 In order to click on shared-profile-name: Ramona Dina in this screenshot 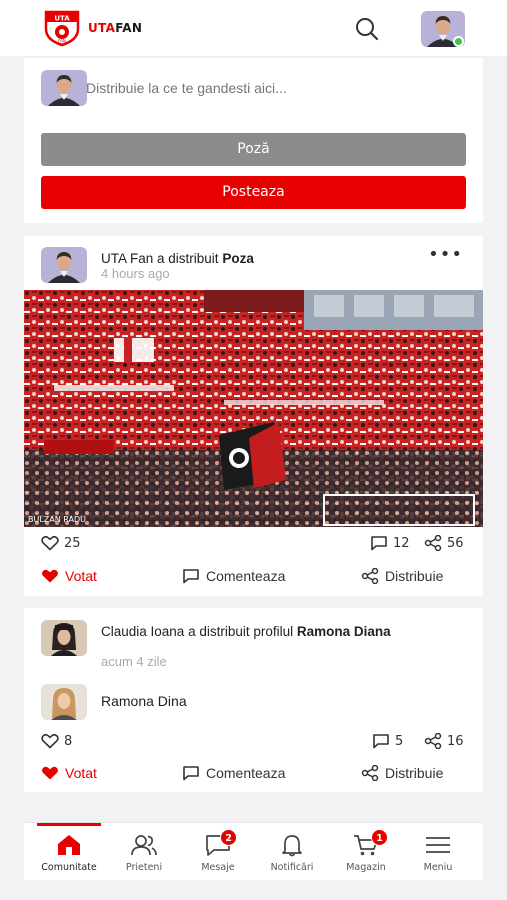, I will do `click(144, 701)`.